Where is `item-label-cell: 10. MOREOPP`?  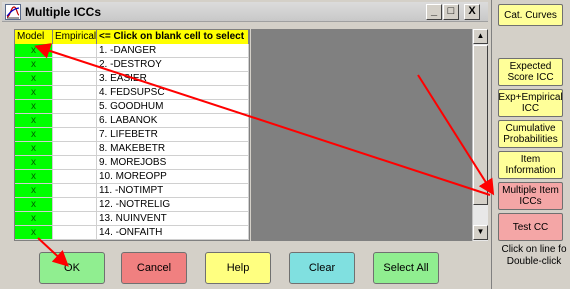 item-label-cell: 10. MOREOPP is located at coordinates (173, 176).